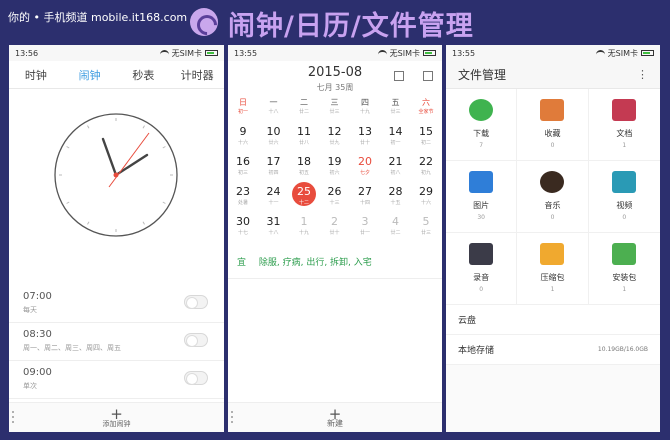 The width and height of the screenshot is (670, 440). I want to click on calendar-day: 18 初五, so click(304, 165).